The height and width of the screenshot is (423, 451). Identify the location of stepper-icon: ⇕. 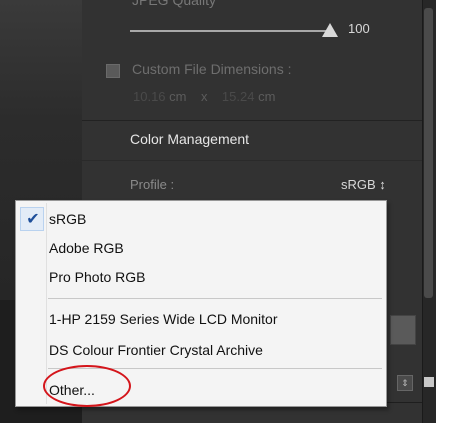
(405, 383).